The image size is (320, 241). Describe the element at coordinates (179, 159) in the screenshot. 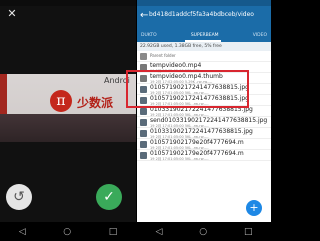

I see `file-meta: 19 2月 17:01:05:00 5KL -rw-rw----` at that location.